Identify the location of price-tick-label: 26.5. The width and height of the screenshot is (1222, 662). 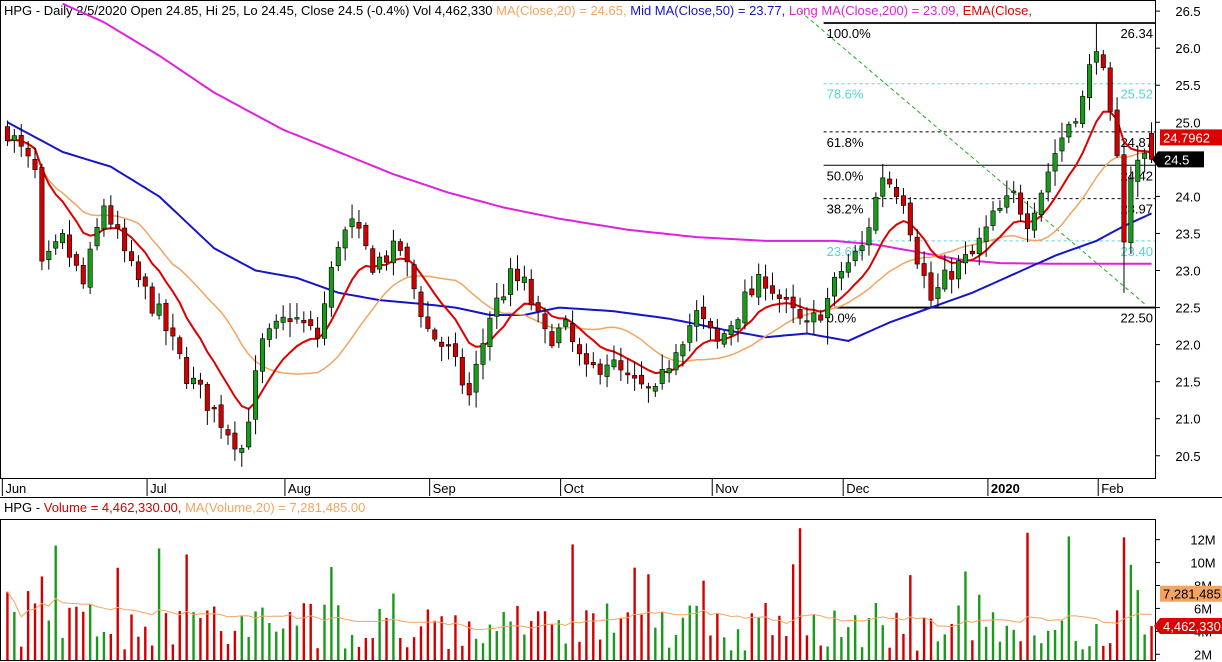
(1187, 11).